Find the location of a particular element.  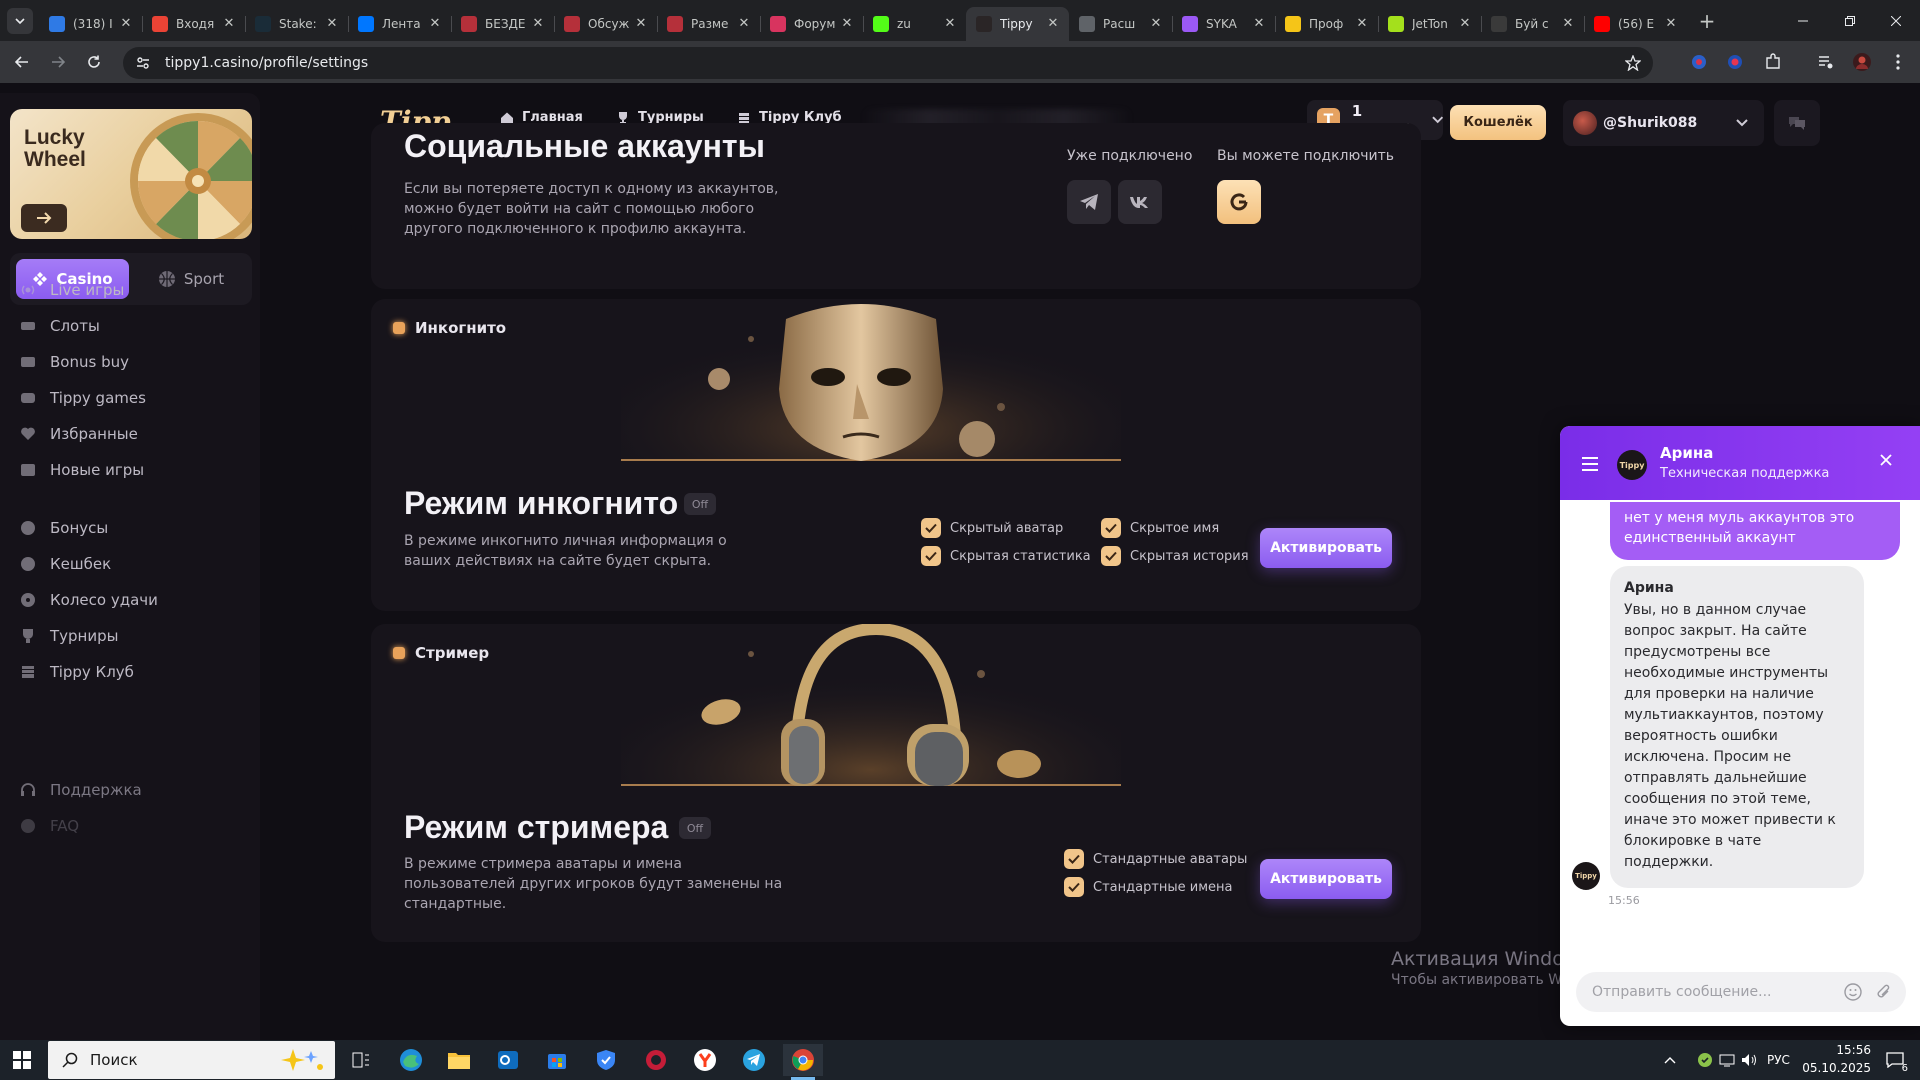

chat-close-button is located at coordinates (1886, 460).